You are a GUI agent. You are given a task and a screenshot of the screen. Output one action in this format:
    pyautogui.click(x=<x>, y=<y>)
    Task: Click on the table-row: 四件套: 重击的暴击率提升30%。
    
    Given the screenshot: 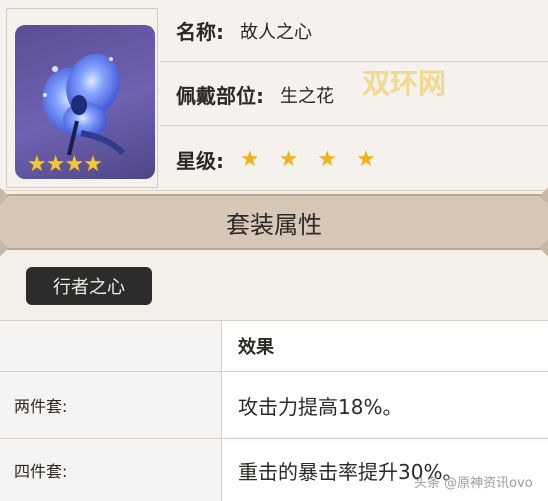 What is the action you would take?
    pyautogui.click(x=274, y=469)
    